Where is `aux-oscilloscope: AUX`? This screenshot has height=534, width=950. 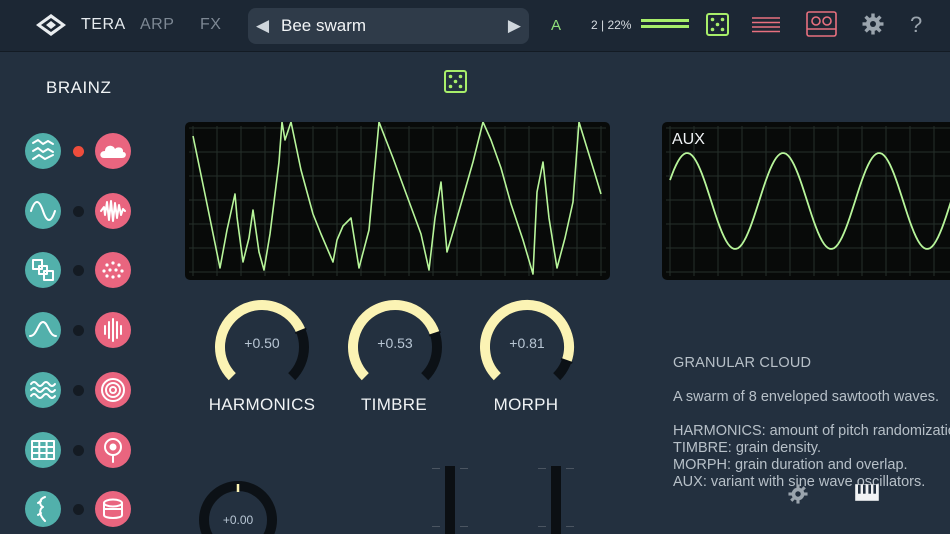 aux-oscilloscope: AUX is located at coordinates (806, 201).